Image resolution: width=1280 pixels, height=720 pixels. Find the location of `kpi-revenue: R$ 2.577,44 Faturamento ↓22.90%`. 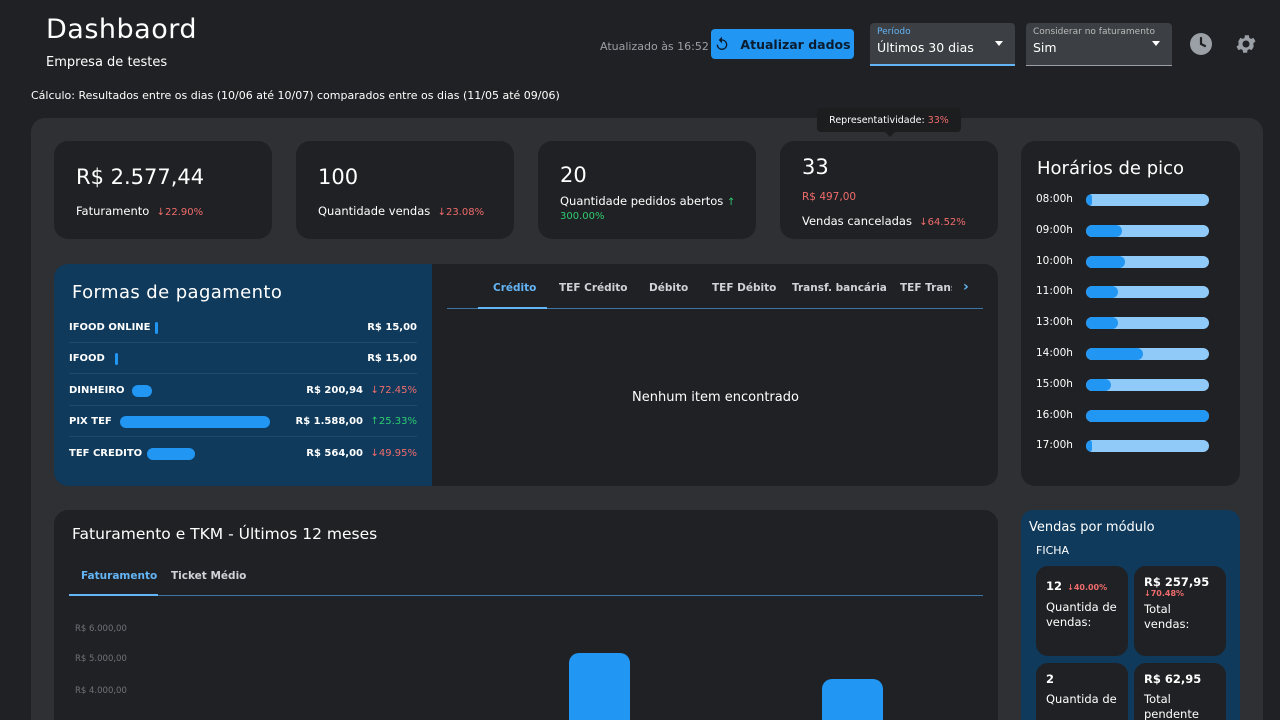

kpi-revenue: R$ 2.577,44 Faturamento ↓22.90% is located at coordinates (163, 190).